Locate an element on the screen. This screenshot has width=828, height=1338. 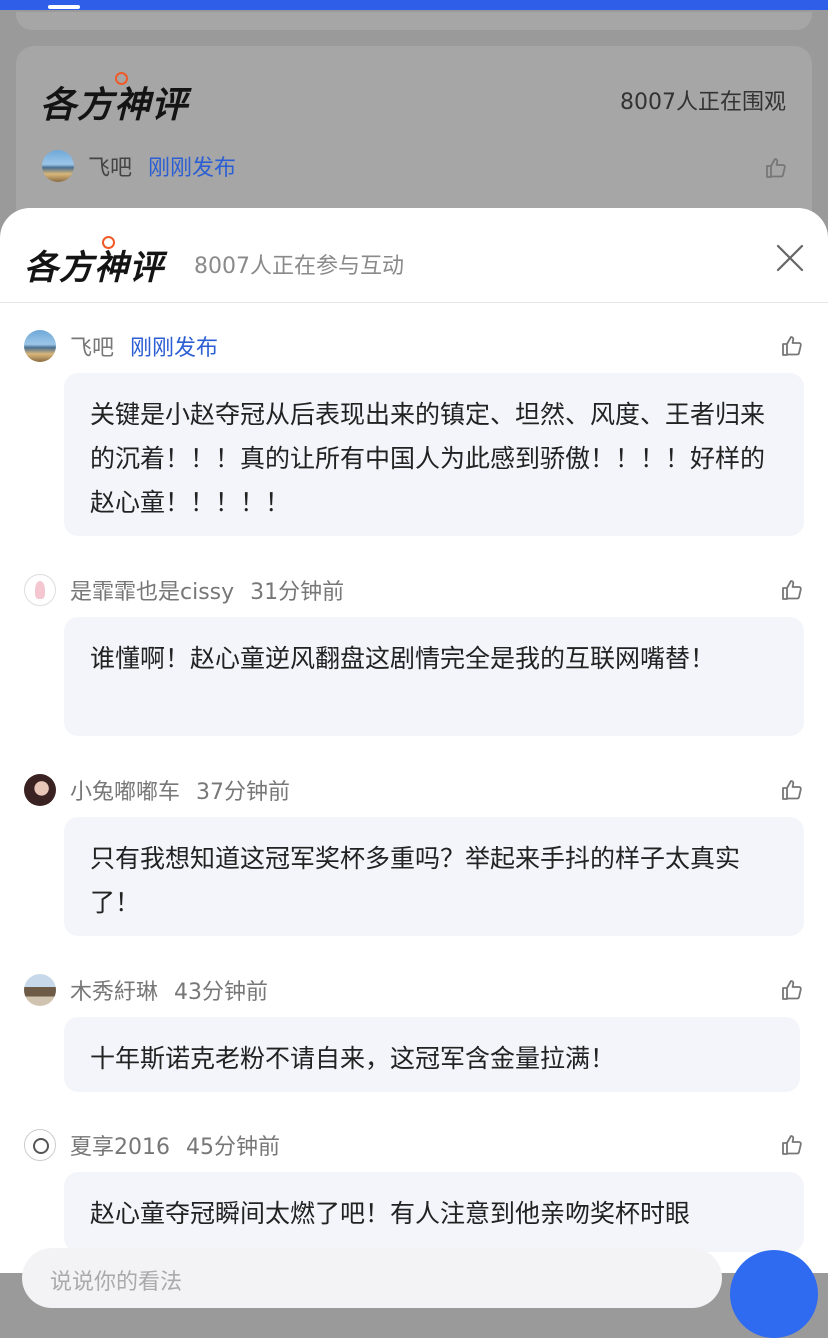
send-button is located at coordinates (774, 1294).